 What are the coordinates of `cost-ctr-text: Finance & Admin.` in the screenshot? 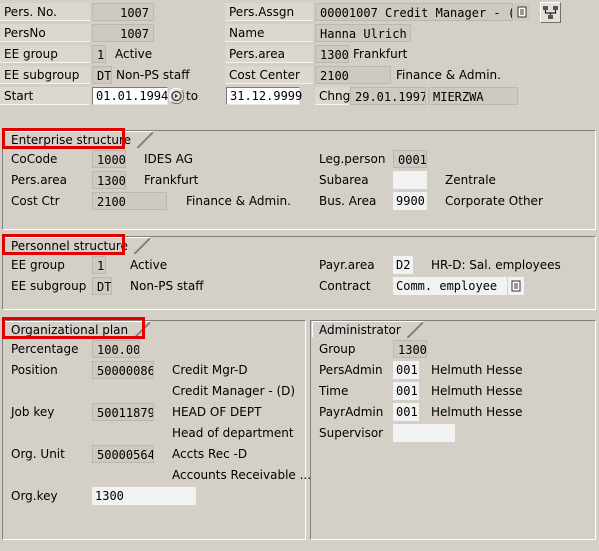 It's located at (238, 201).